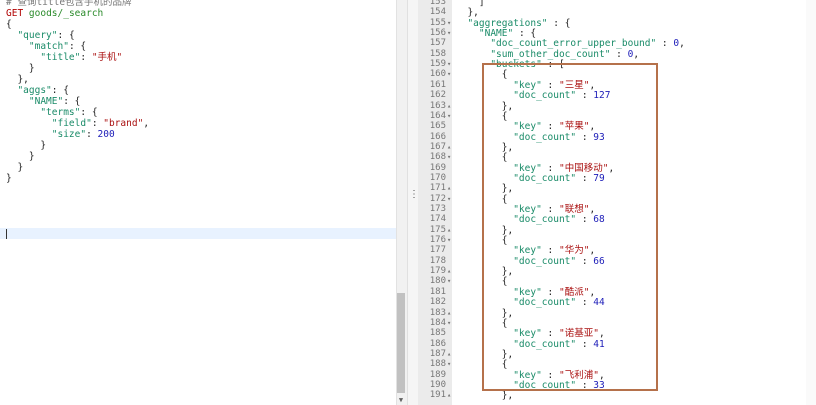 The height and width of the screenshot is (405, 816). What do you see at coordinates (34, 90) in the screenshot?
I see `json-key: "aggs"` at bounding box center [34, 90].